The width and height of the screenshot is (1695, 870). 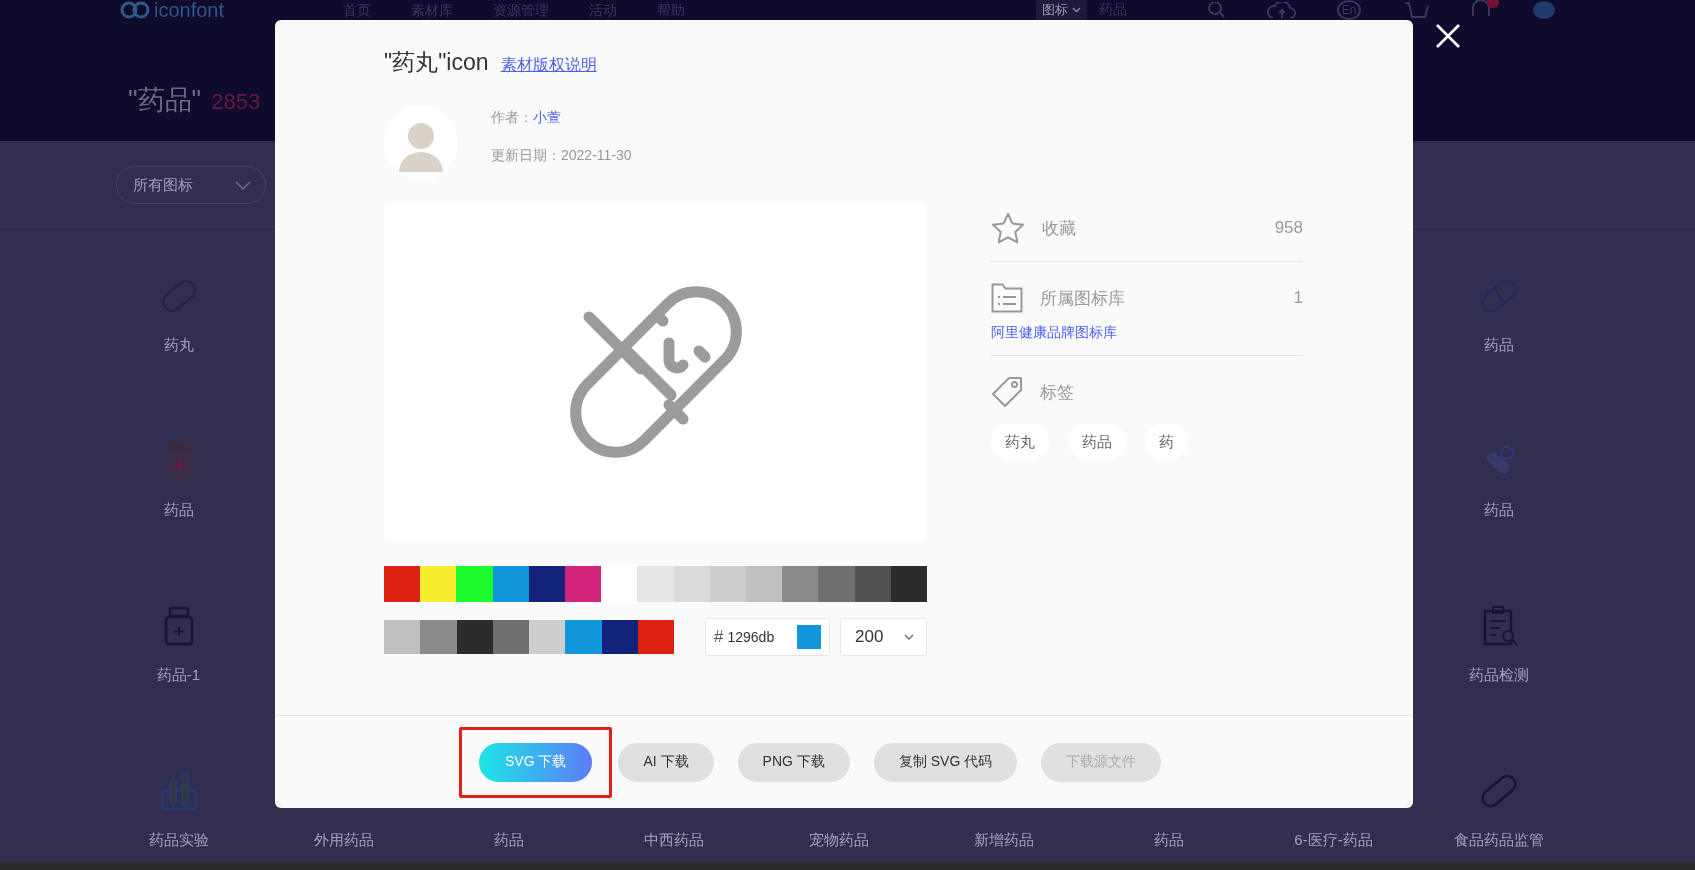 I want to click on tag-icon, so click(x=1007, y=392).